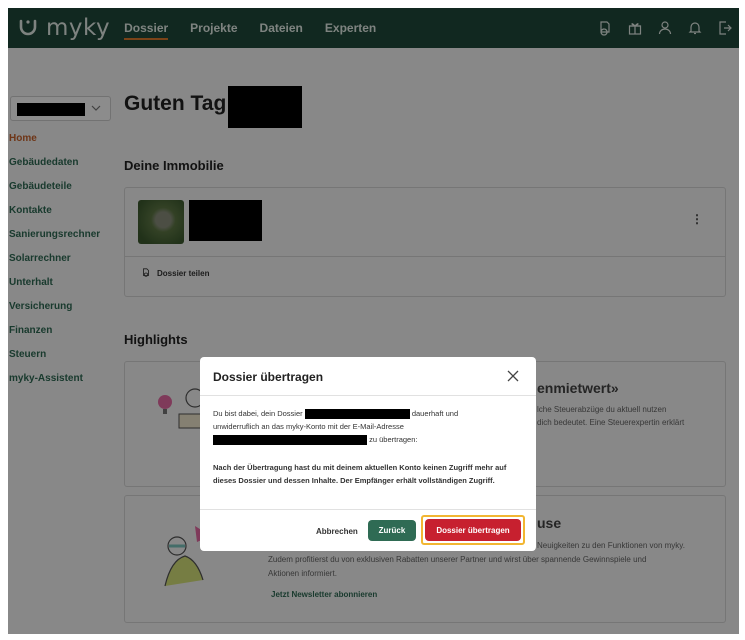 The height and width of the screenshot is (640, 745). I want to click on body-text-part2: dauerhaft und, so click(435, 413).